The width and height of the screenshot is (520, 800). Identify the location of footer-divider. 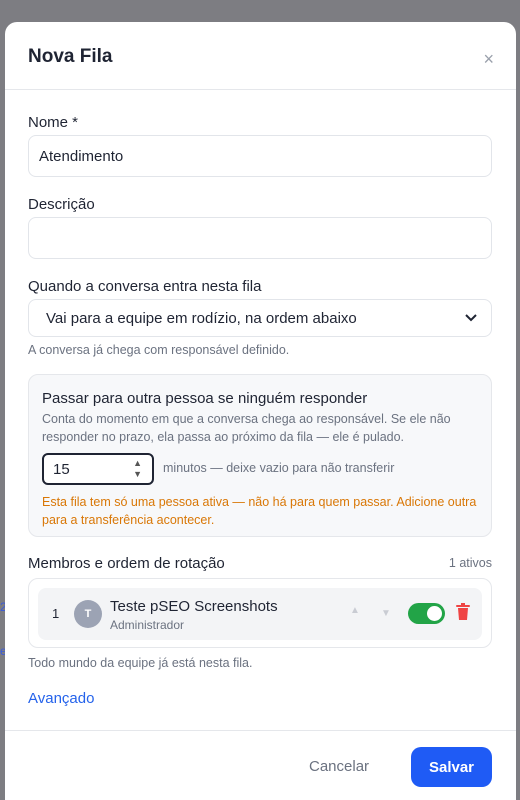
(260, 730).